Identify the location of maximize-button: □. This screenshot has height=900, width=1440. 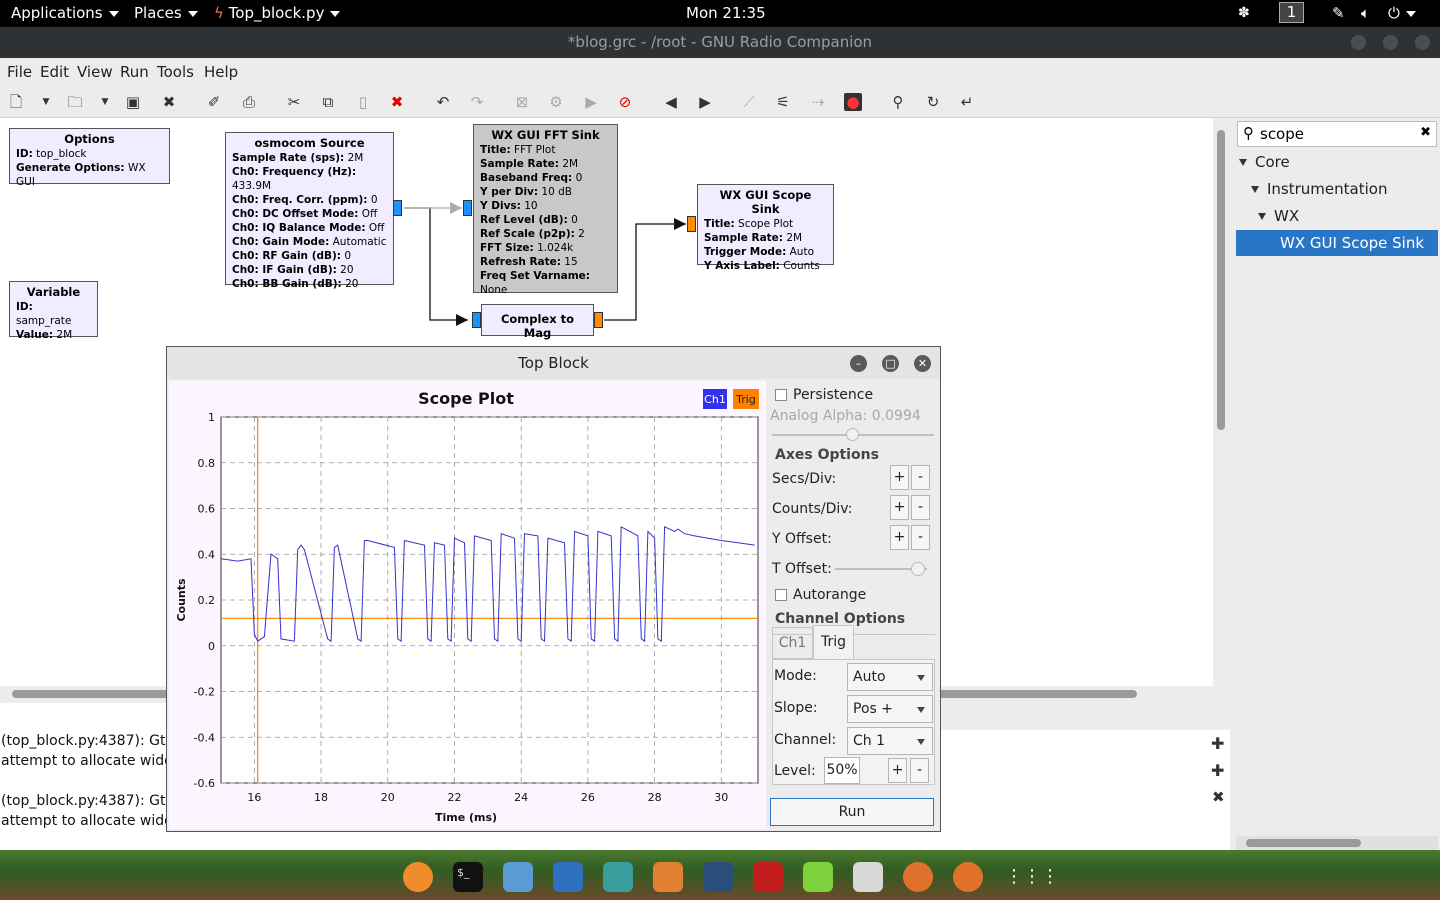
(890, 363).